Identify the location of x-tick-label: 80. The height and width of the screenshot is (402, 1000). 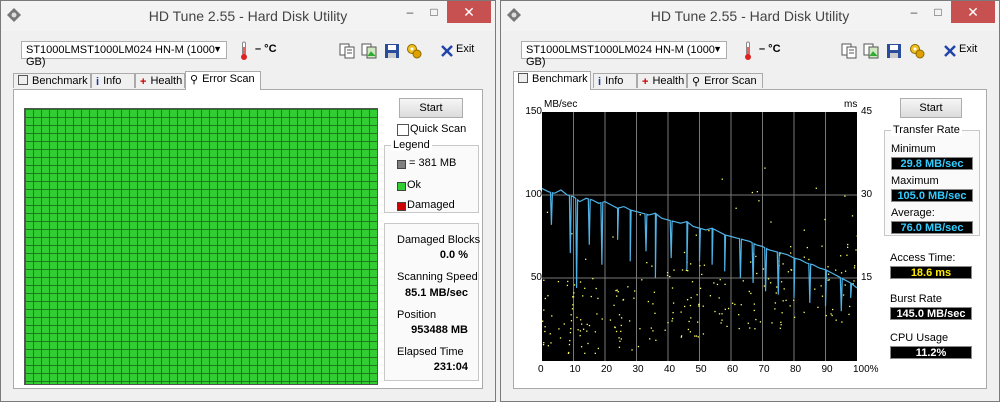
(796, 369).